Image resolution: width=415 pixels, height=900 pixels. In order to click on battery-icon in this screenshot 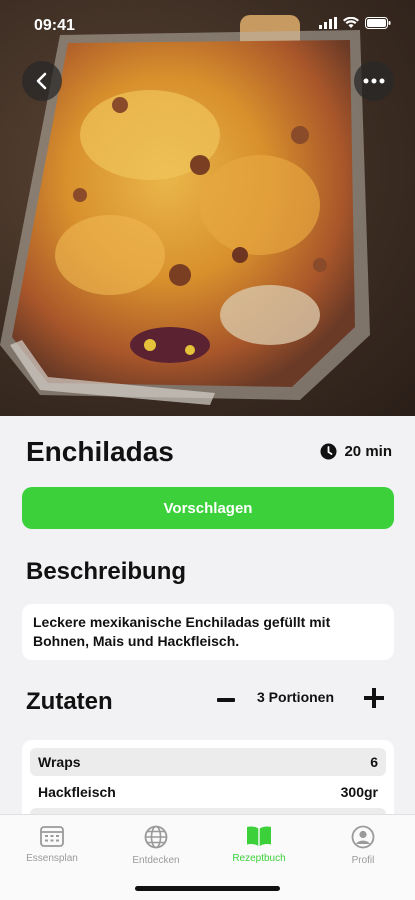, I will do `click(378, 23)`.